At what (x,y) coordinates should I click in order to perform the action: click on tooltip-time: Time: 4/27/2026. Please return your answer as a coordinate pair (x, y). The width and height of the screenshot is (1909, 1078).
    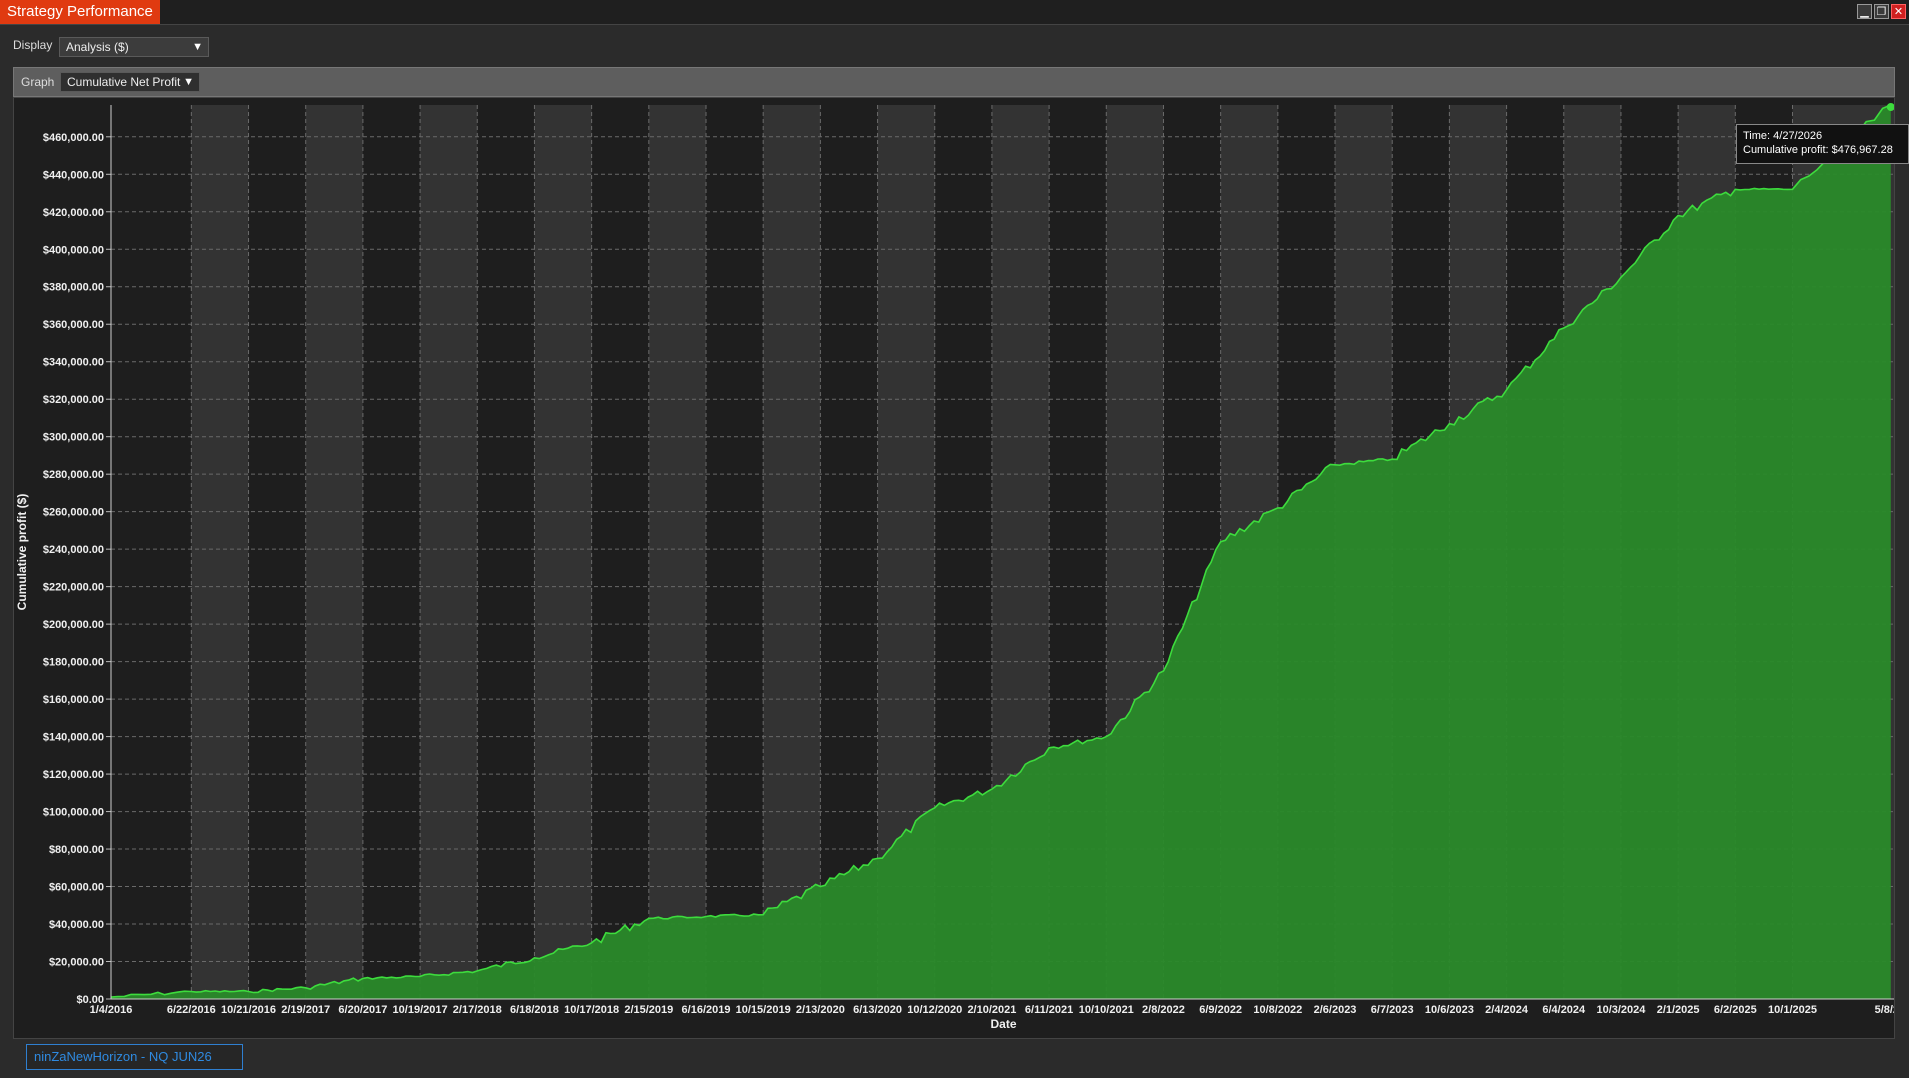
    Looking at the image, I should click on (1783, 136).